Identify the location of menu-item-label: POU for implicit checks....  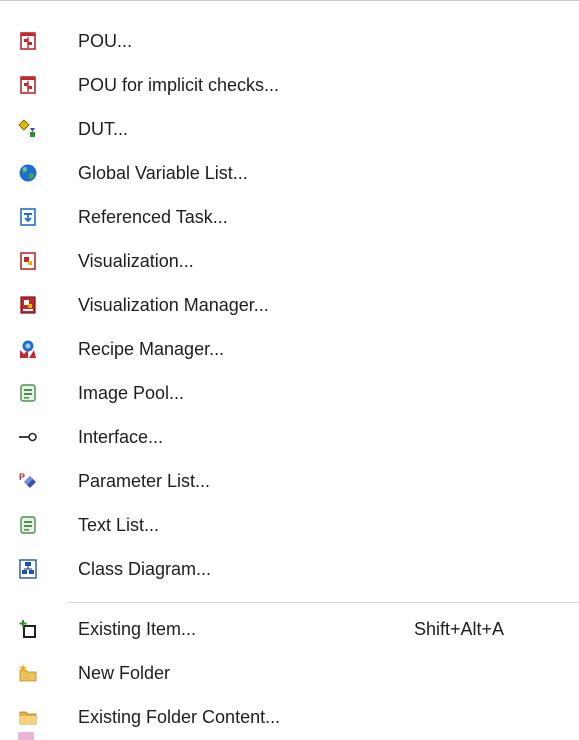
(179, 85).